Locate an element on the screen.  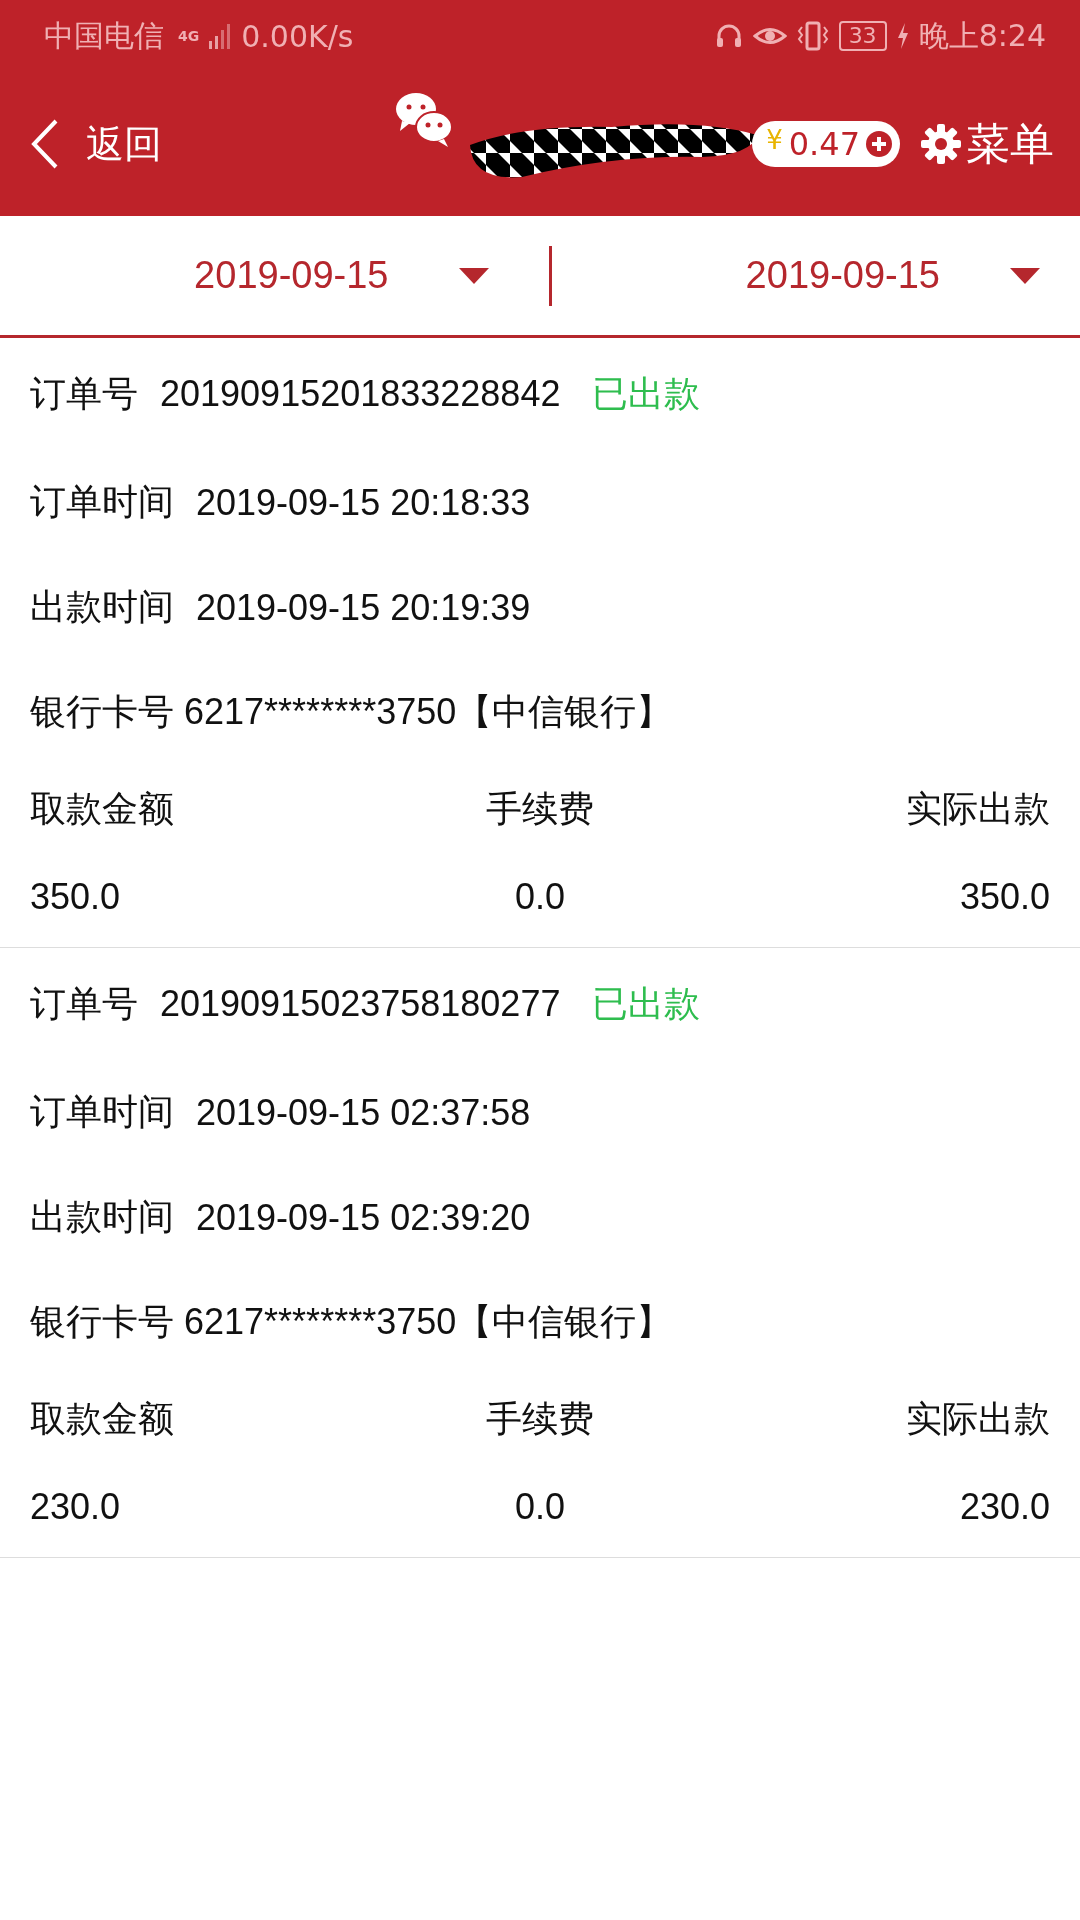
clock: 晚上8:24 is located at coordinates (982, 35).